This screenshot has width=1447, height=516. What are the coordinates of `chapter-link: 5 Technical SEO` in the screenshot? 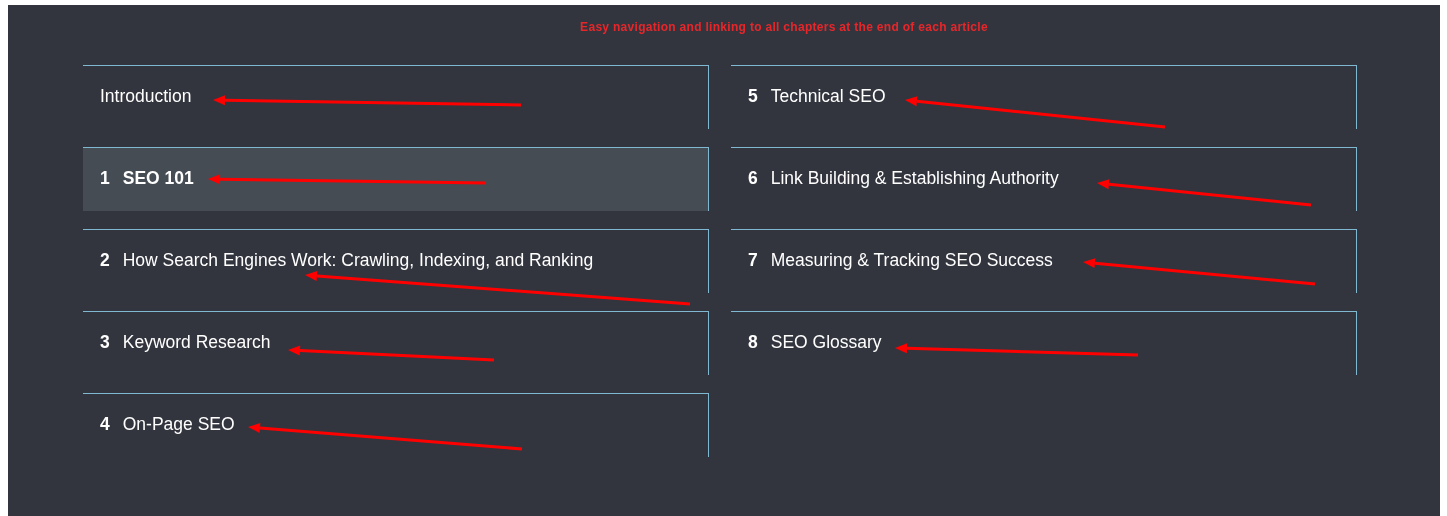 It's located at (1044, 97).